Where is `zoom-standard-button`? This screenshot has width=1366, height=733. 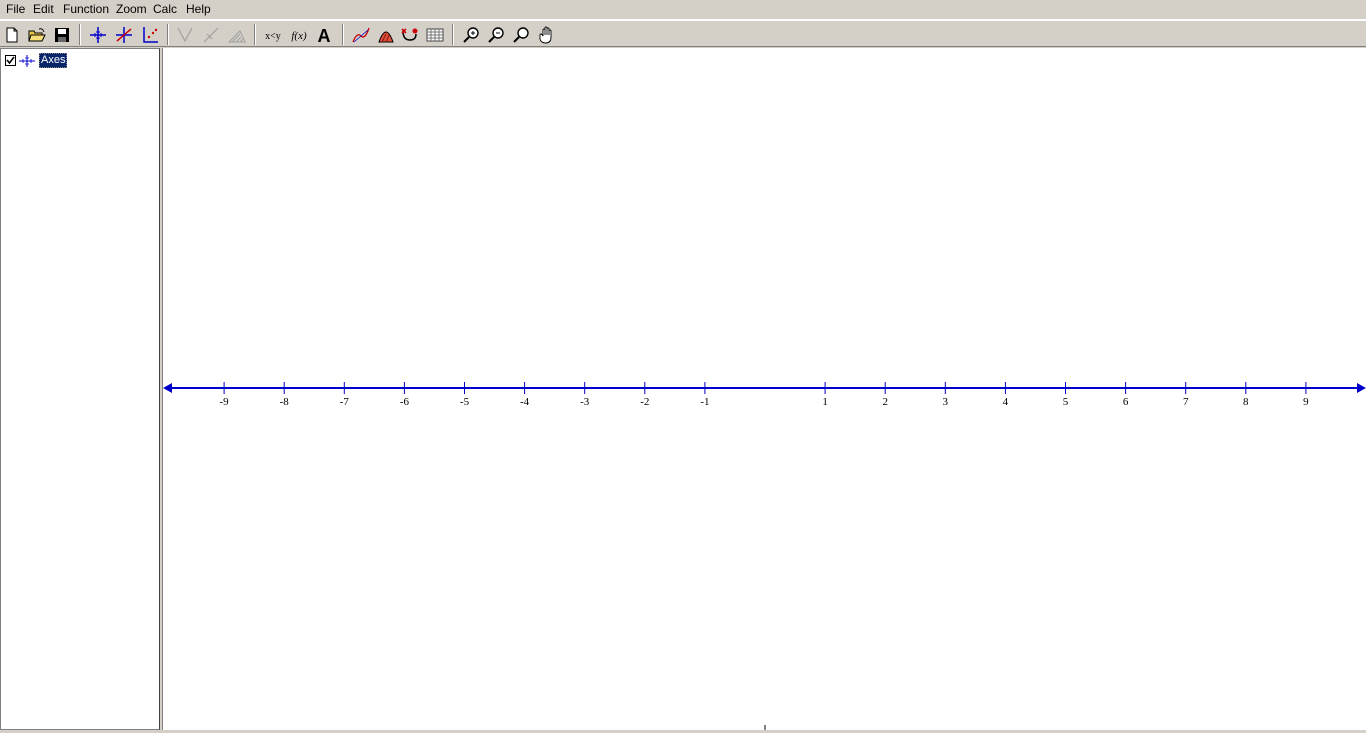 zoom-standard-button is located at coordinates (521, 35).